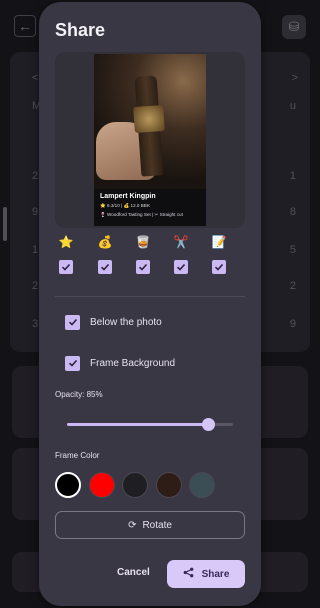 This screenshot has width=320, height=608. What do you see at coordinates (66, 242) in the screenshot?
I see `star-icon: ⭐` at bounding box center [66, 242].